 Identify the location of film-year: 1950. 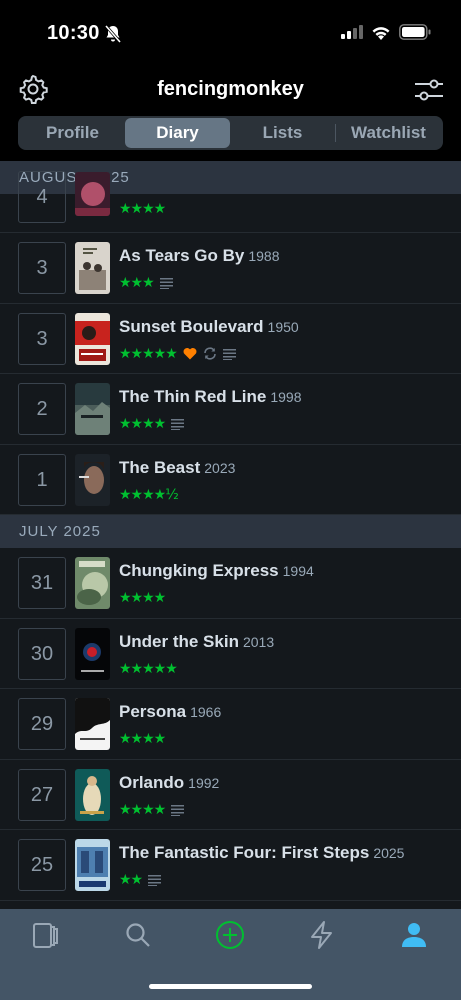
(283, 326).